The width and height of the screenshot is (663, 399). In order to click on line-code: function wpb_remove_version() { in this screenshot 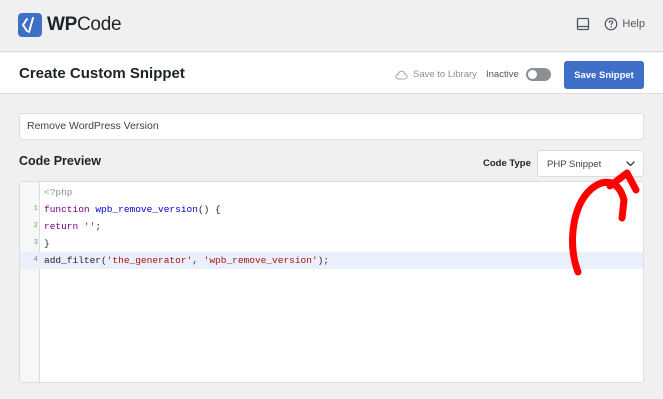, I will do `click(132, 209)`.